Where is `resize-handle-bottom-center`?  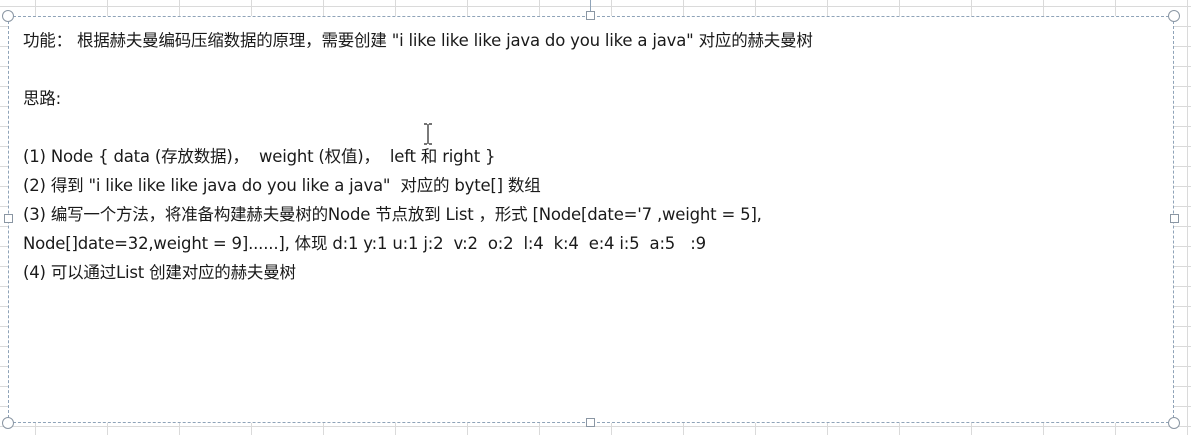
resize-handle-bottom-center is located at coordinates (590, 422).